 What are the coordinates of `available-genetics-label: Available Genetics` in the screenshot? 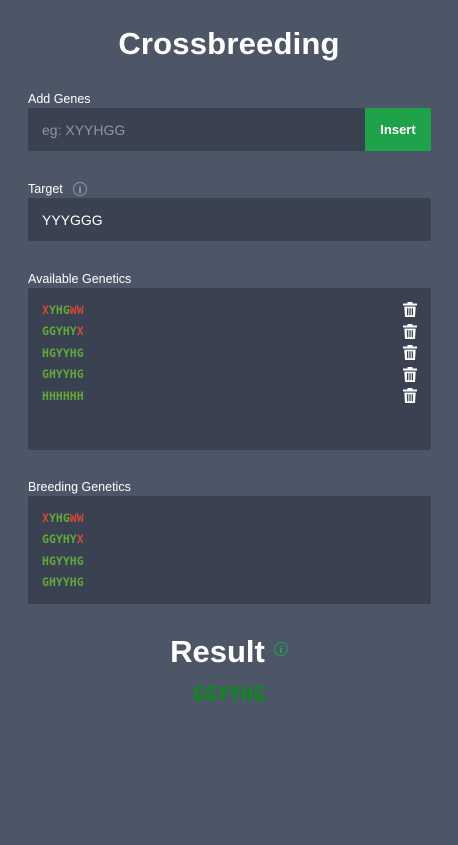 It's located at (80, 279).